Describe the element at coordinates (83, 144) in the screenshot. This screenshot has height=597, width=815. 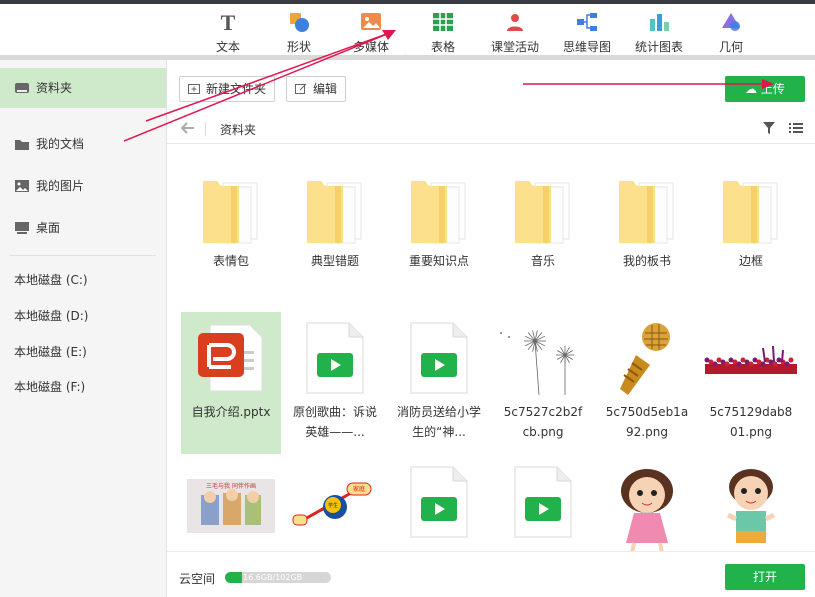
I see `sidebar-item-my-documents: 我的文档` at that location.